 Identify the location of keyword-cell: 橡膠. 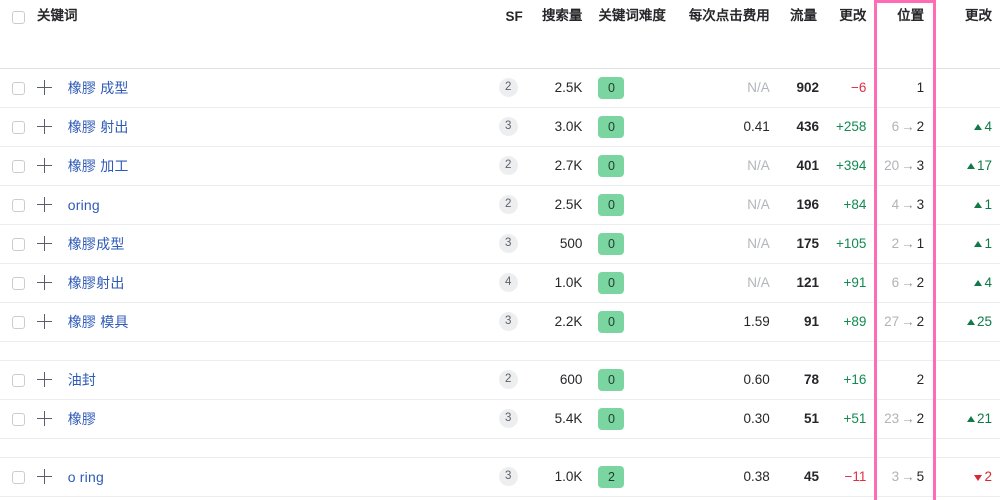
(274, 419).